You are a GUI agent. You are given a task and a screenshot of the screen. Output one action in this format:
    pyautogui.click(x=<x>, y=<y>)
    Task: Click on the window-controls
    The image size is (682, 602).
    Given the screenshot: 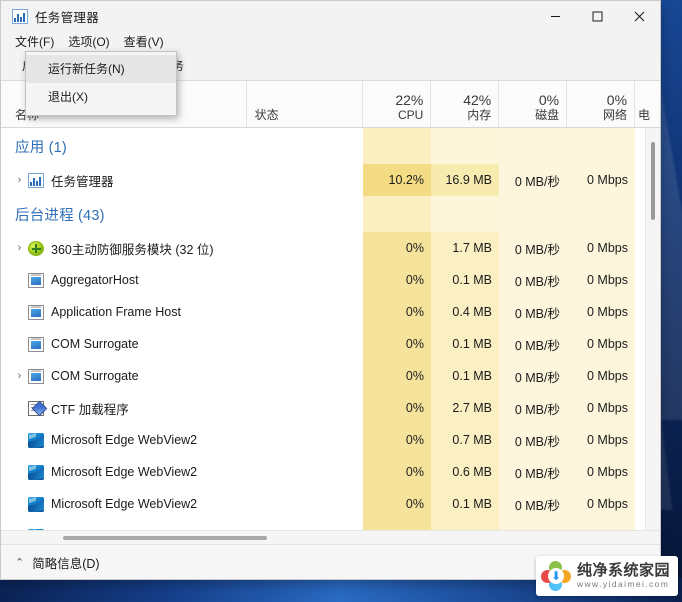 What is the action you would take?
    pyautogui.click(x=597, y=16)
    